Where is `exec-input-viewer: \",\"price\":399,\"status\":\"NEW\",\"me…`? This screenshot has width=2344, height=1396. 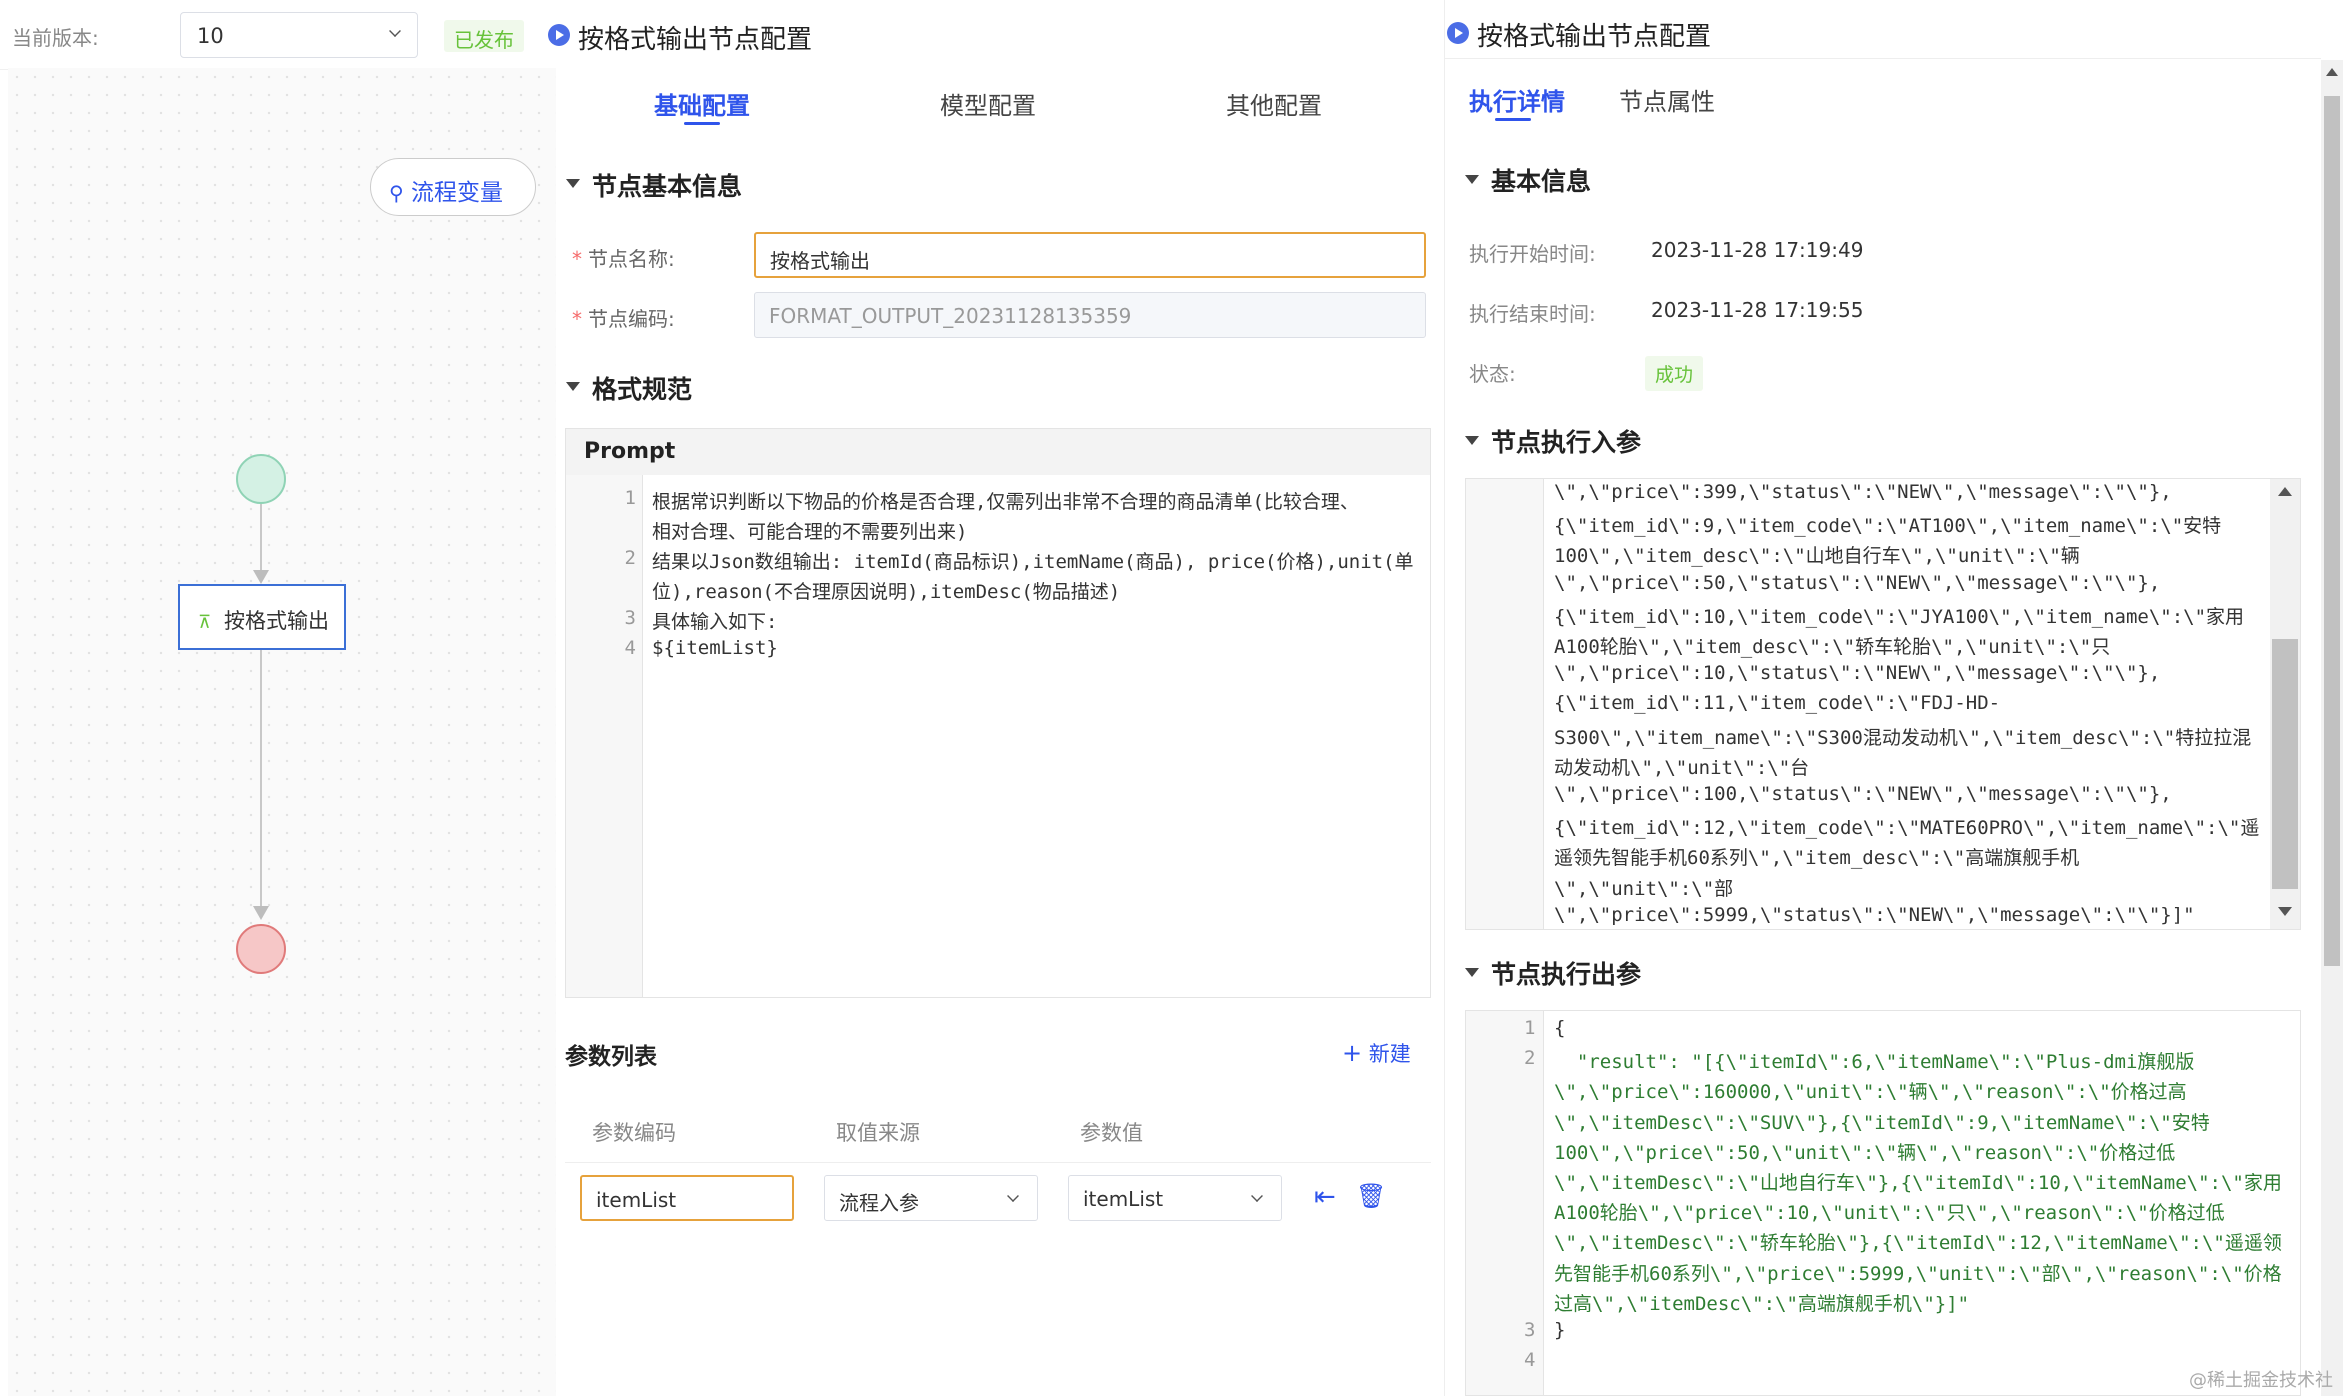
exec-input-viewer: \",\"price\":399,\"status\":\"NEW\",\"me… is located at coordinates (1883, 704).